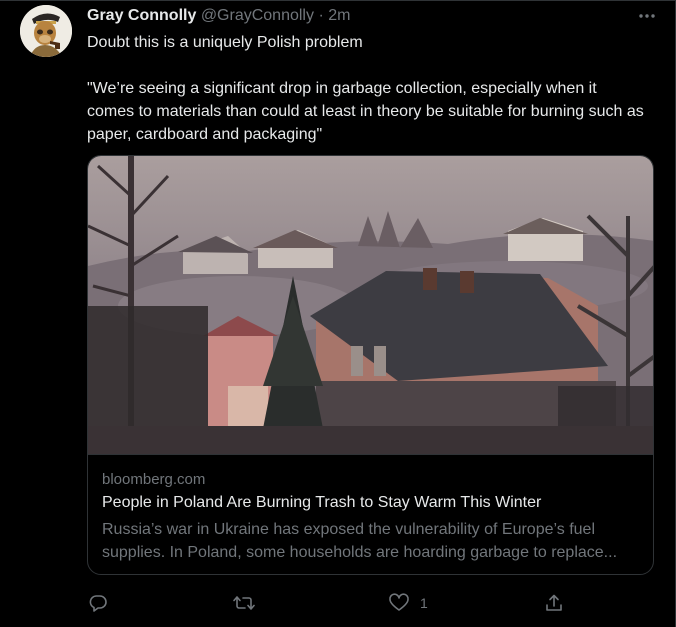 This screenshot has height=627, width=676. What do you see at coordinates (257, 15) in the screenshot?
I see `author-handle: @GrayConnolly` at bounding box center [257, 15].